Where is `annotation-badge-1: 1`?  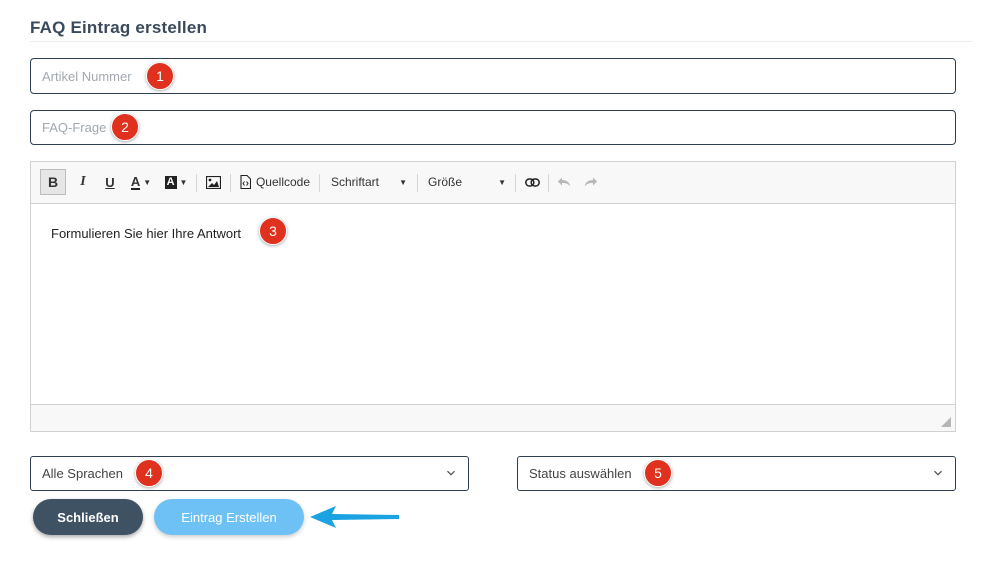
annotation-badge-1: 1 is located at coordinates (160, 76).